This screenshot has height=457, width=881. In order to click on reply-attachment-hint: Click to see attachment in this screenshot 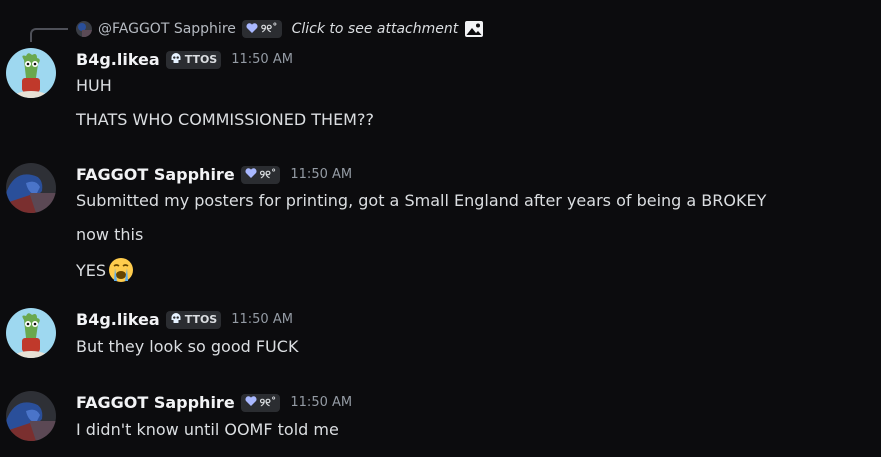, I will do `click(375, 29)`.